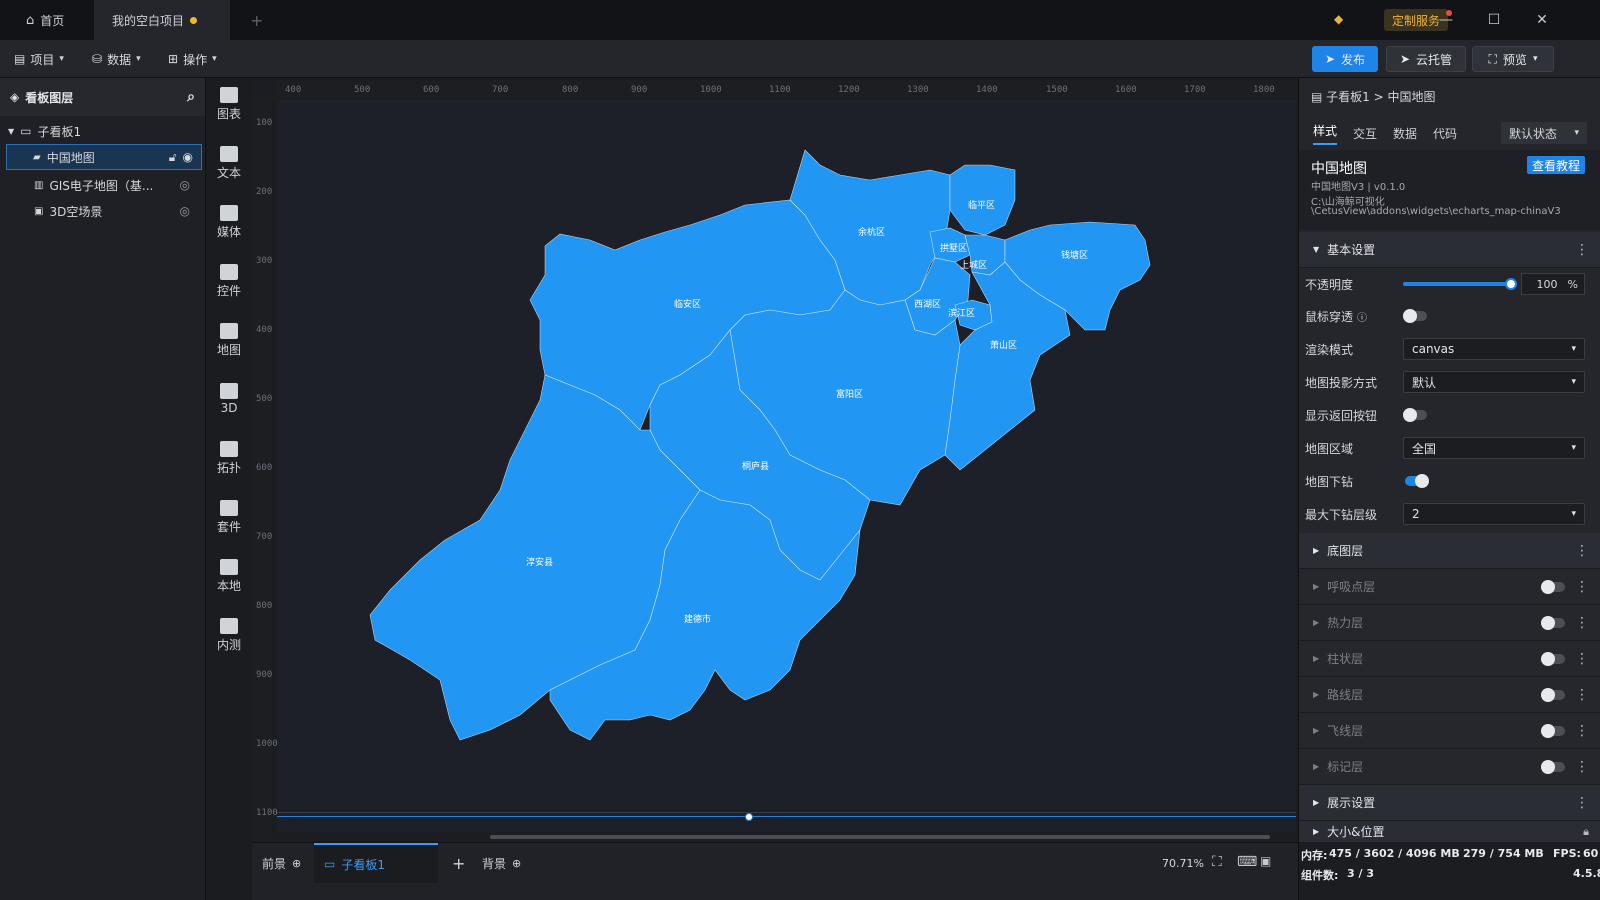  What do you see at coordinates (1586, 832) in the screenshot?
I see `lock-icon: 🔒︎` at bounding box center [1586, 832].